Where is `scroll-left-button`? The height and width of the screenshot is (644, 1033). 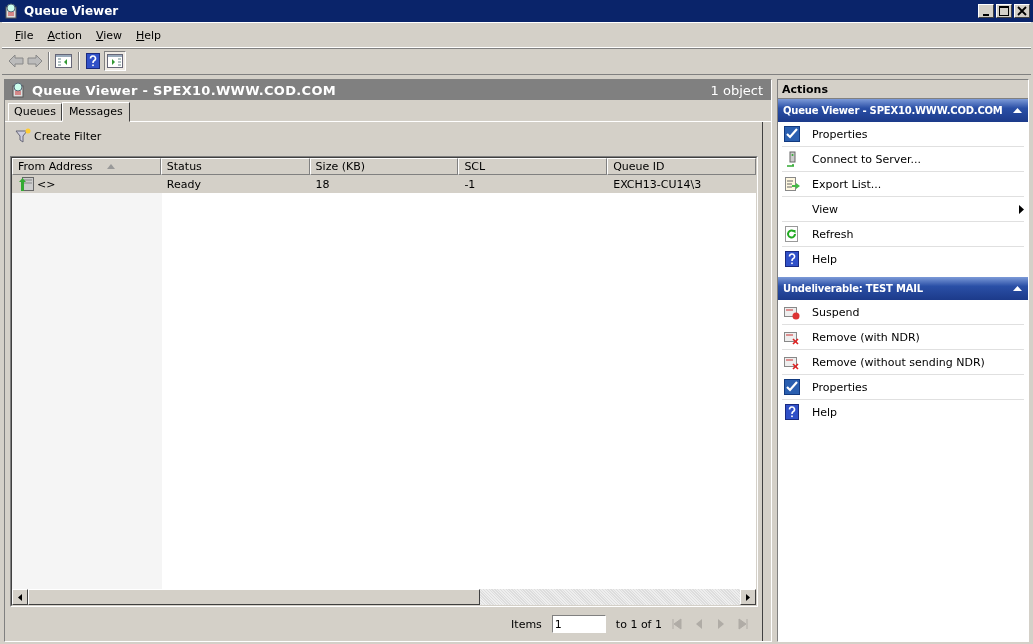 scroll-left-button is located at coordinates (20, 597).